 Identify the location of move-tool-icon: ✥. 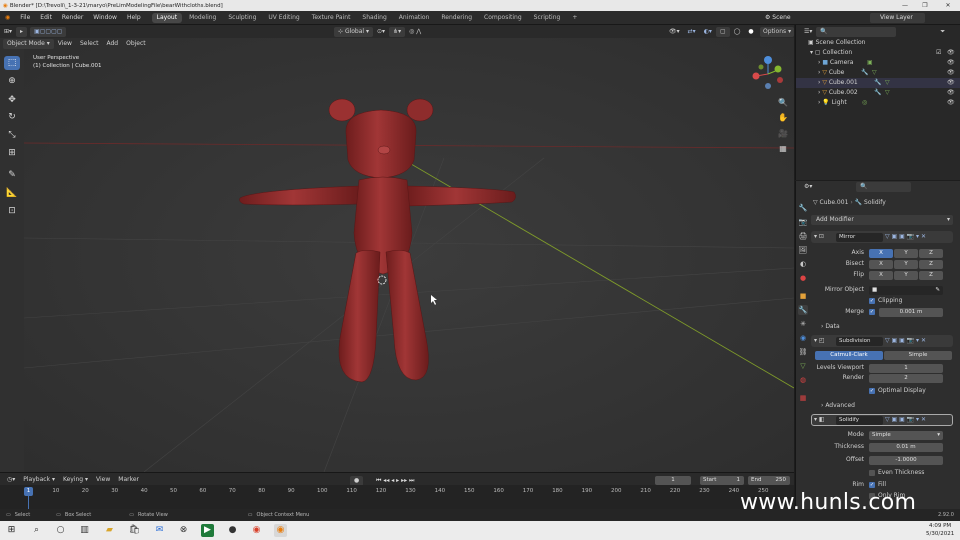
(12, 100).